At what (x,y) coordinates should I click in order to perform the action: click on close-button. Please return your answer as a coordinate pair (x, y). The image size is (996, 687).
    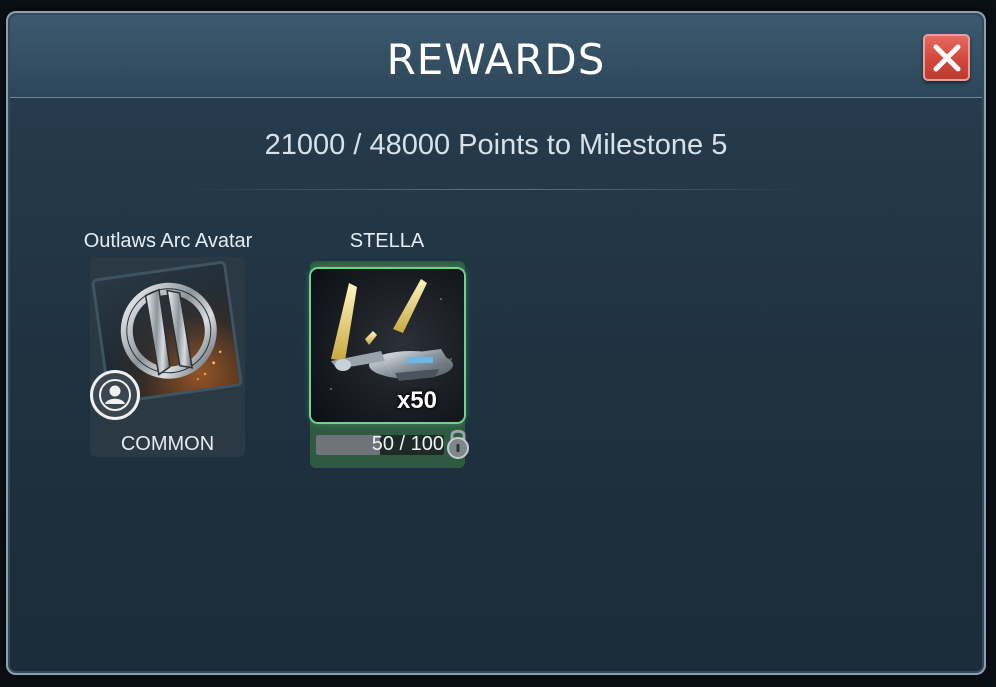
    Looking at the image, I should click on (946, 57).